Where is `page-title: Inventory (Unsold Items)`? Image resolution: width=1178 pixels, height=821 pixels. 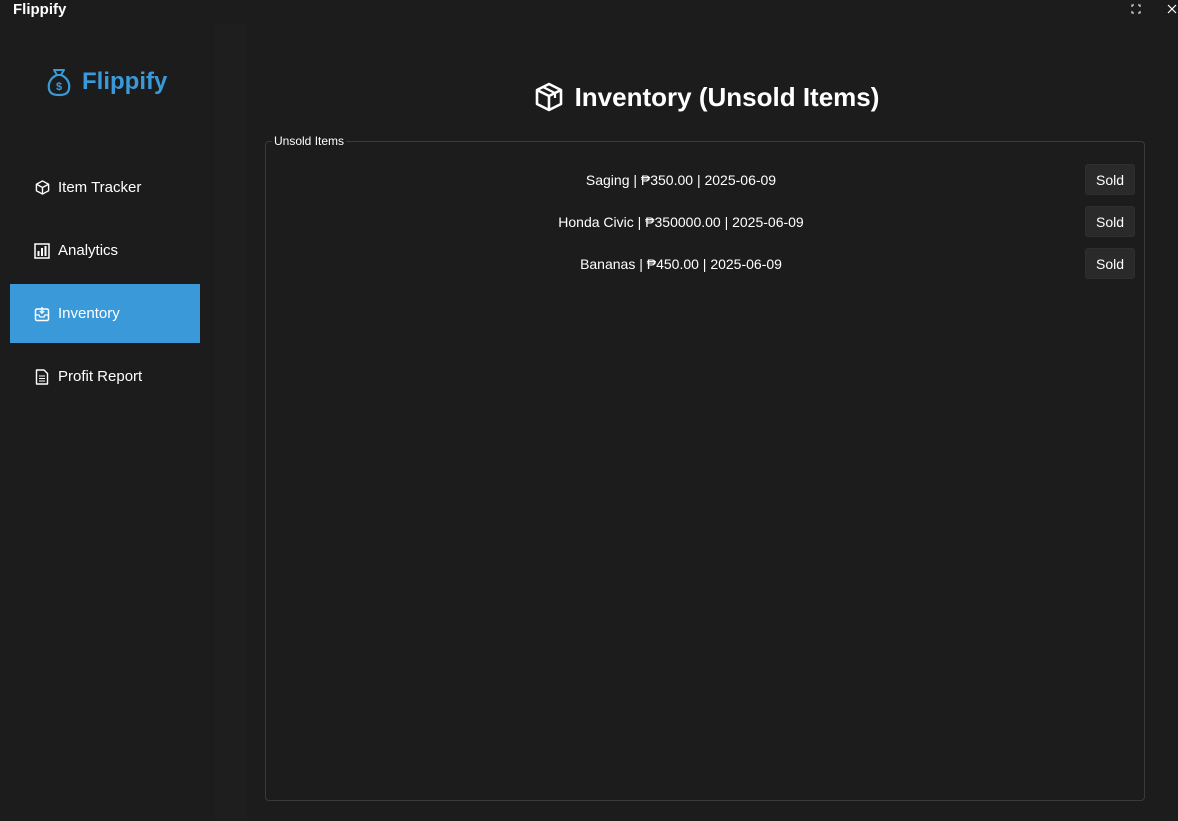
page-title: Inventory (Unsold Items) is located at coordinates (707, 97).